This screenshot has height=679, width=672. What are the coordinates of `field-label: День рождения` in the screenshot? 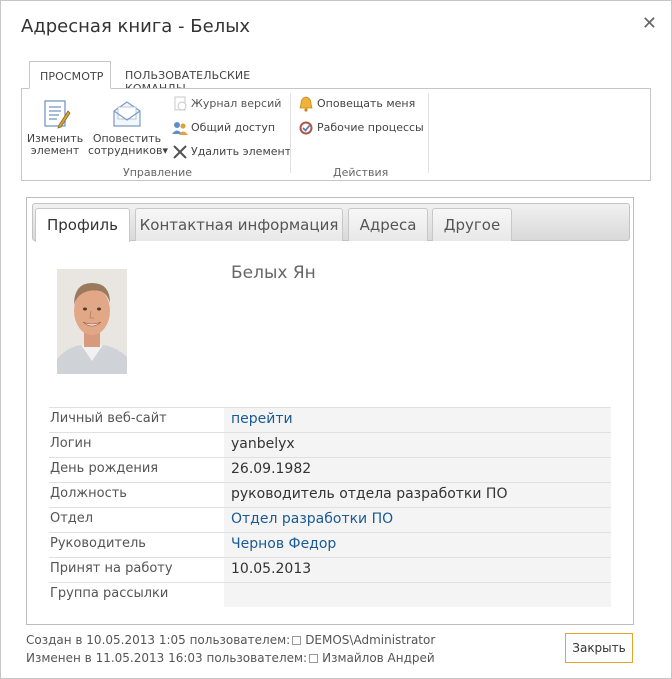 It's located at (104, 468).